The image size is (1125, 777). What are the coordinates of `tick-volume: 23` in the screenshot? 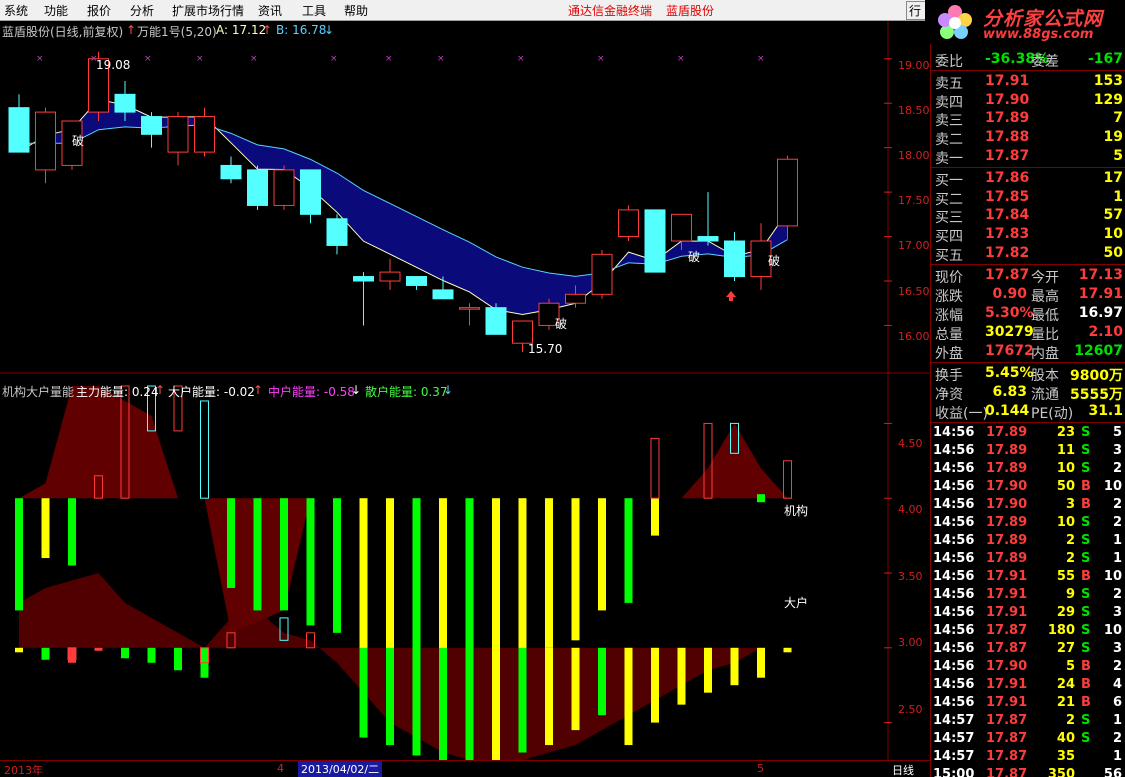 It's located at (1065, 432).